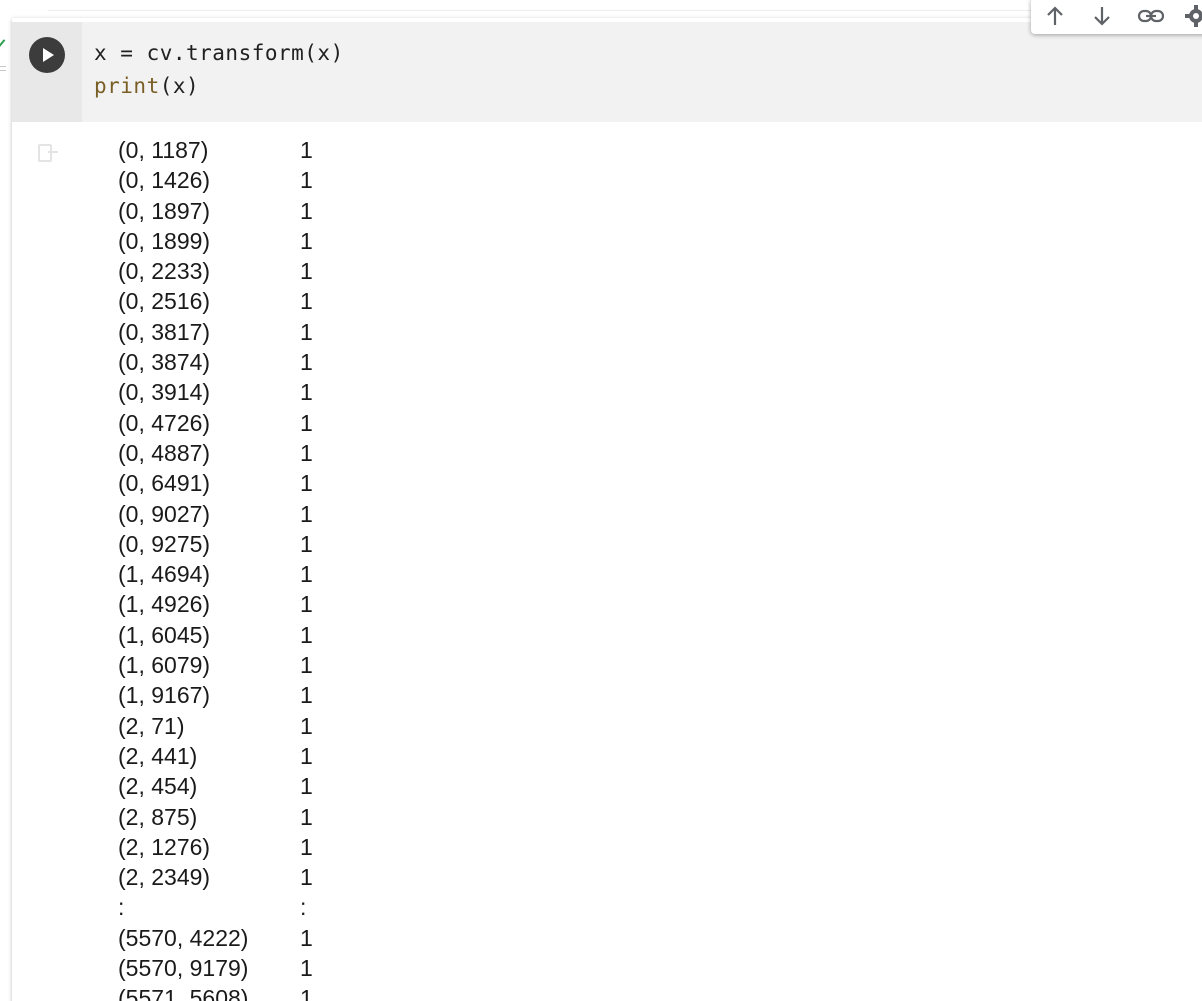 This screenshot has width=1202, height=1001. What do you see at coordinates (164, 543) in the screenshot?
I see `sparse-index: (0, 9275)` at bounding box center [164, 543].